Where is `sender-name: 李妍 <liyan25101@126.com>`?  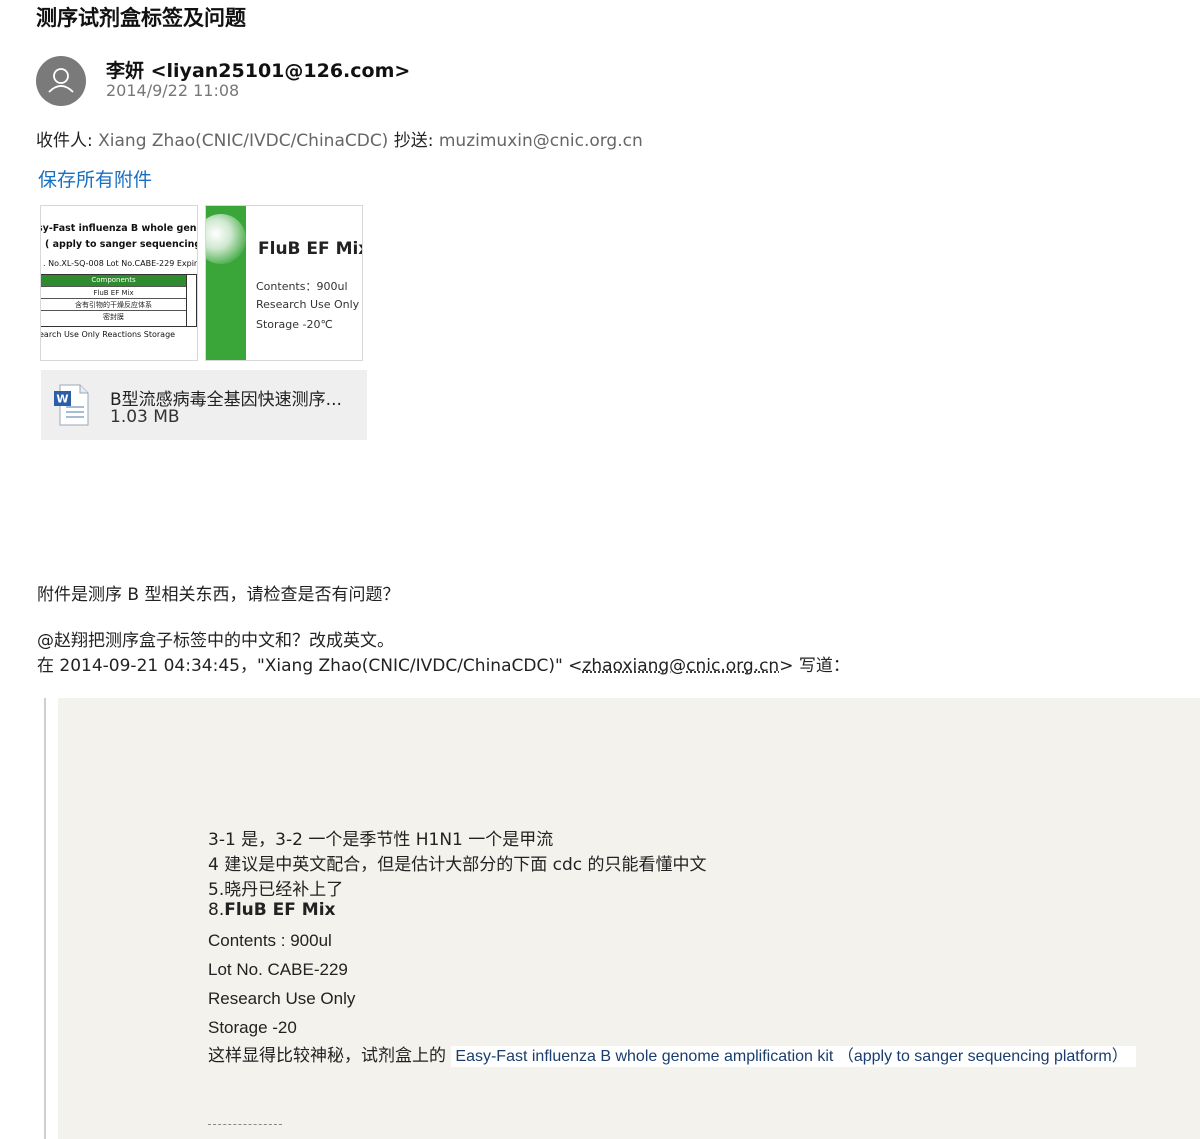 sender-name: 李妍 <liyan25101@126.com> is located at coordinates (258, 69).